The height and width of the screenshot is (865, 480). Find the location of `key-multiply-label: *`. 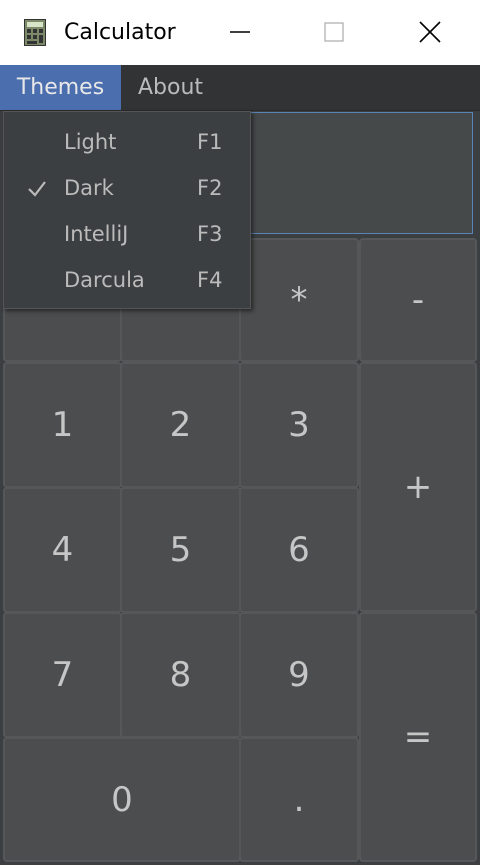

key-multiply-label: * is located at coordinates (299, 300).